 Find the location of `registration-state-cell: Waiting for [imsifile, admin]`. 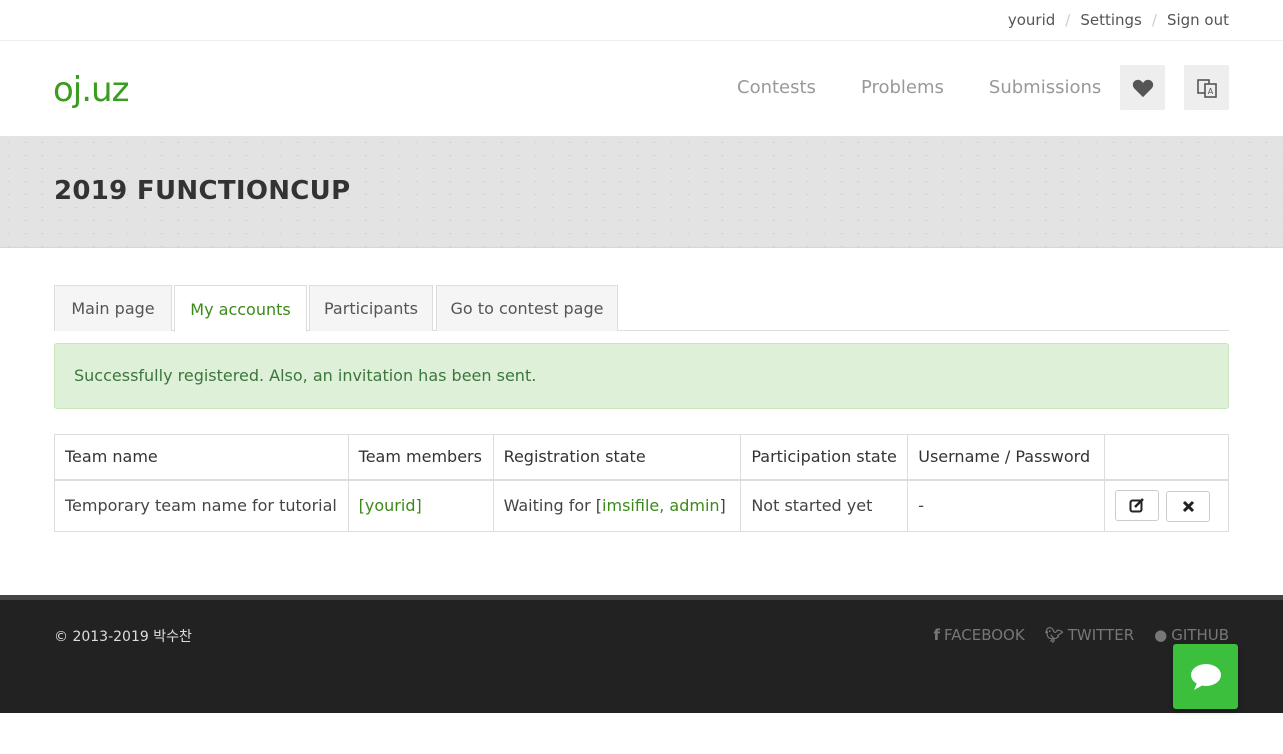

registration-state-cell: Waiting for [imsifile, admin] is located at coordinates (617, 505).